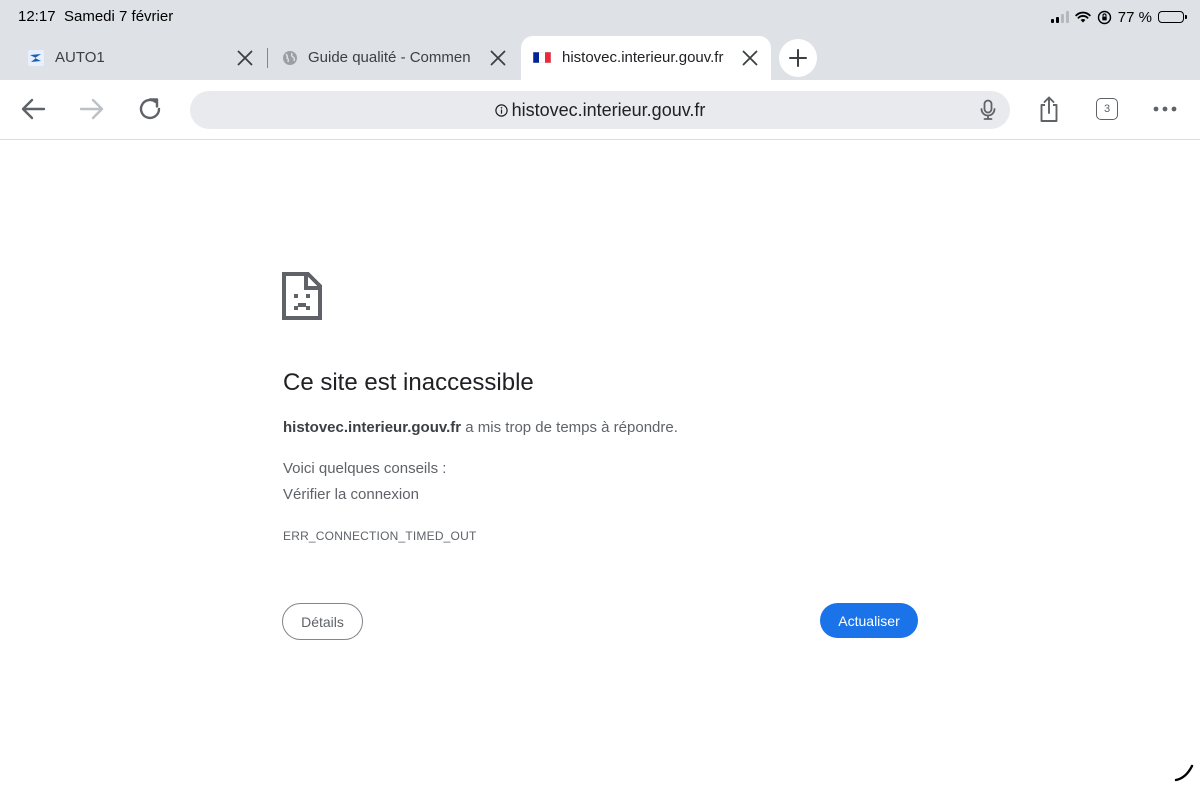 The width and height of the screenshot is (1200, 788). Describe the element at coordinates (408, 382) in the screenshot. I see `error-title: Ce site est inaccessible` at that location.